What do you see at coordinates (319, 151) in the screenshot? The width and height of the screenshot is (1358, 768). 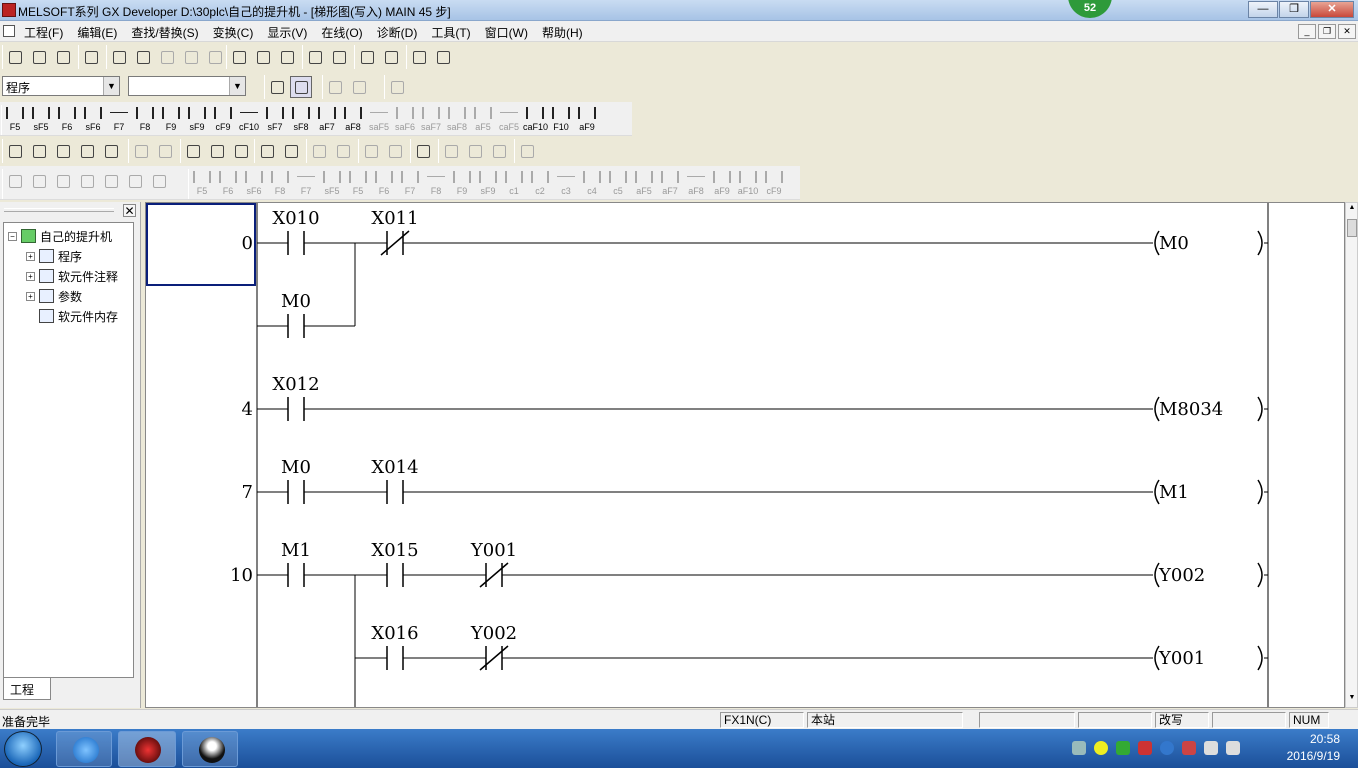 I see `insert-row-icon` at bounding box center [319, 151].